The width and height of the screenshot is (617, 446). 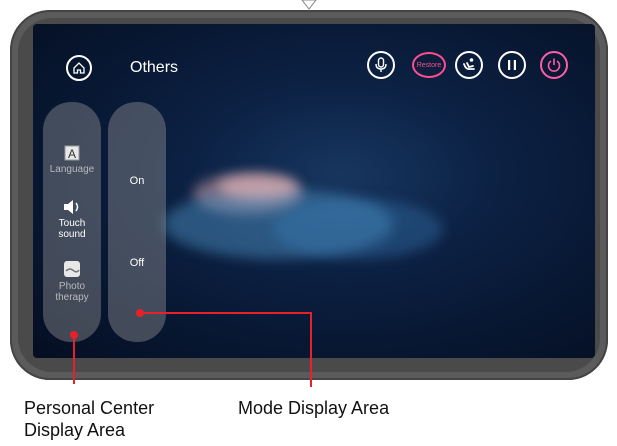 I want to click on personal-center-caption: Personal Center Display Area, so click(x=89, y=419).